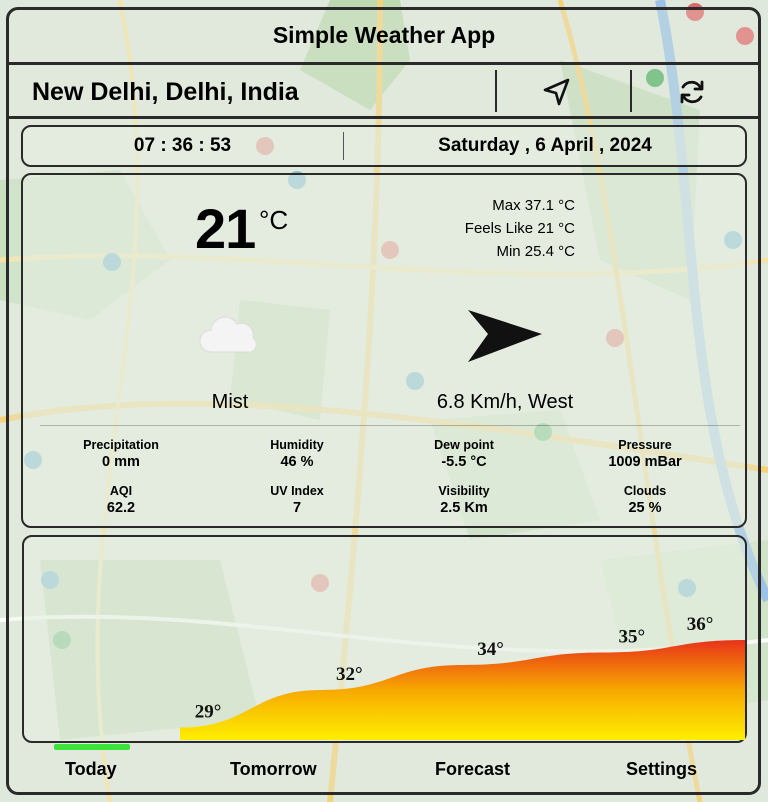 Image resolution: width=768 pixels, height=802 pixels. I want to click on metric-label: Precipitation, so click(121, 445).